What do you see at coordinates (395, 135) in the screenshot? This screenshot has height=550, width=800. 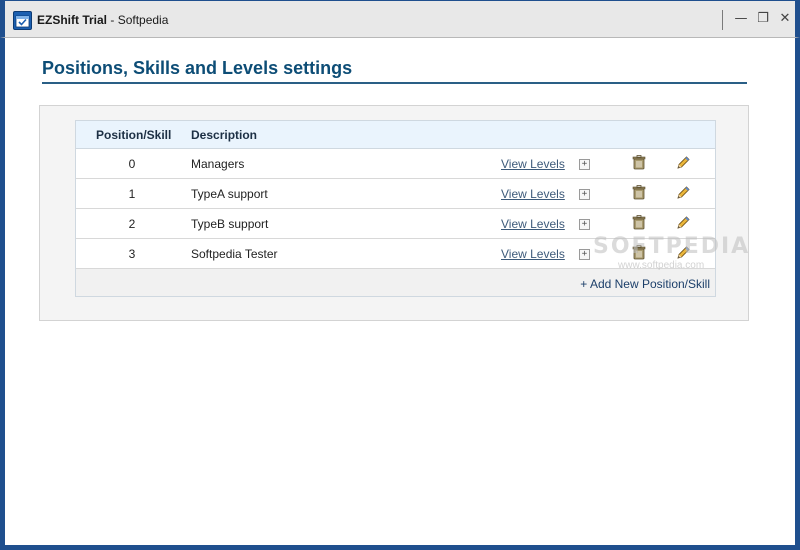 I see `table-header: Position/Skill Description` at bounding box center [395, 135].